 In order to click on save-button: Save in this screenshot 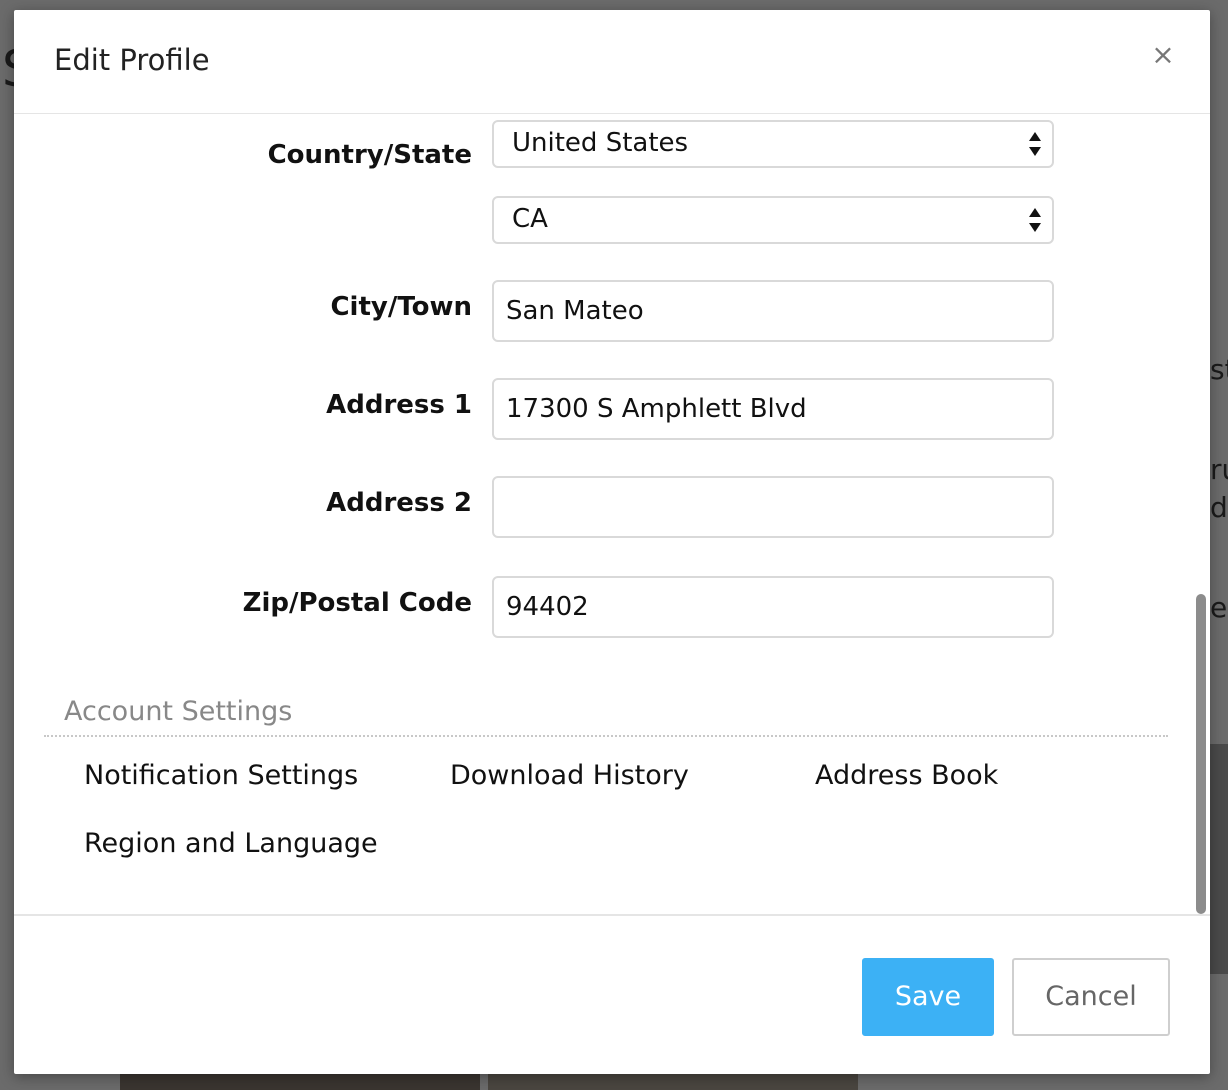, I will do `click(928, 997)`.